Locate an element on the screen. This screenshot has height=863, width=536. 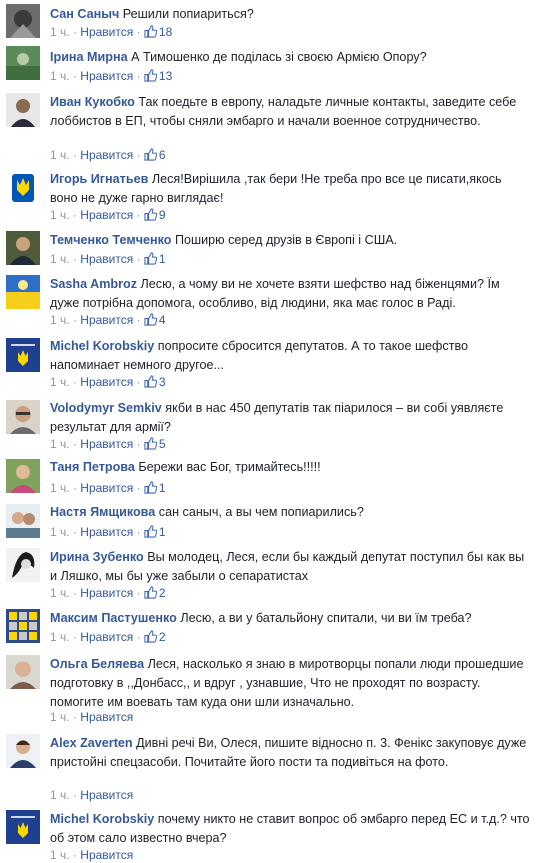
author-link: Alex Zaverten is located at coordinates (91, 743).